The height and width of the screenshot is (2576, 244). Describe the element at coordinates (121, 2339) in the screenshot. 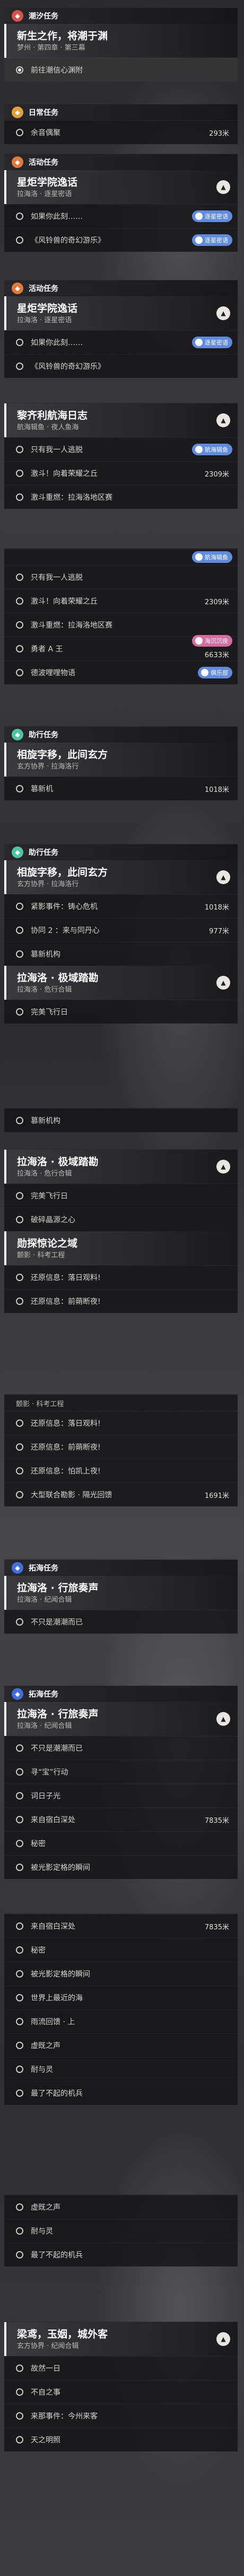

I see `quest-card: 梁鸢，玉姻，城外客 玄方协界 · 纪闻合辑 ▲` at that location.